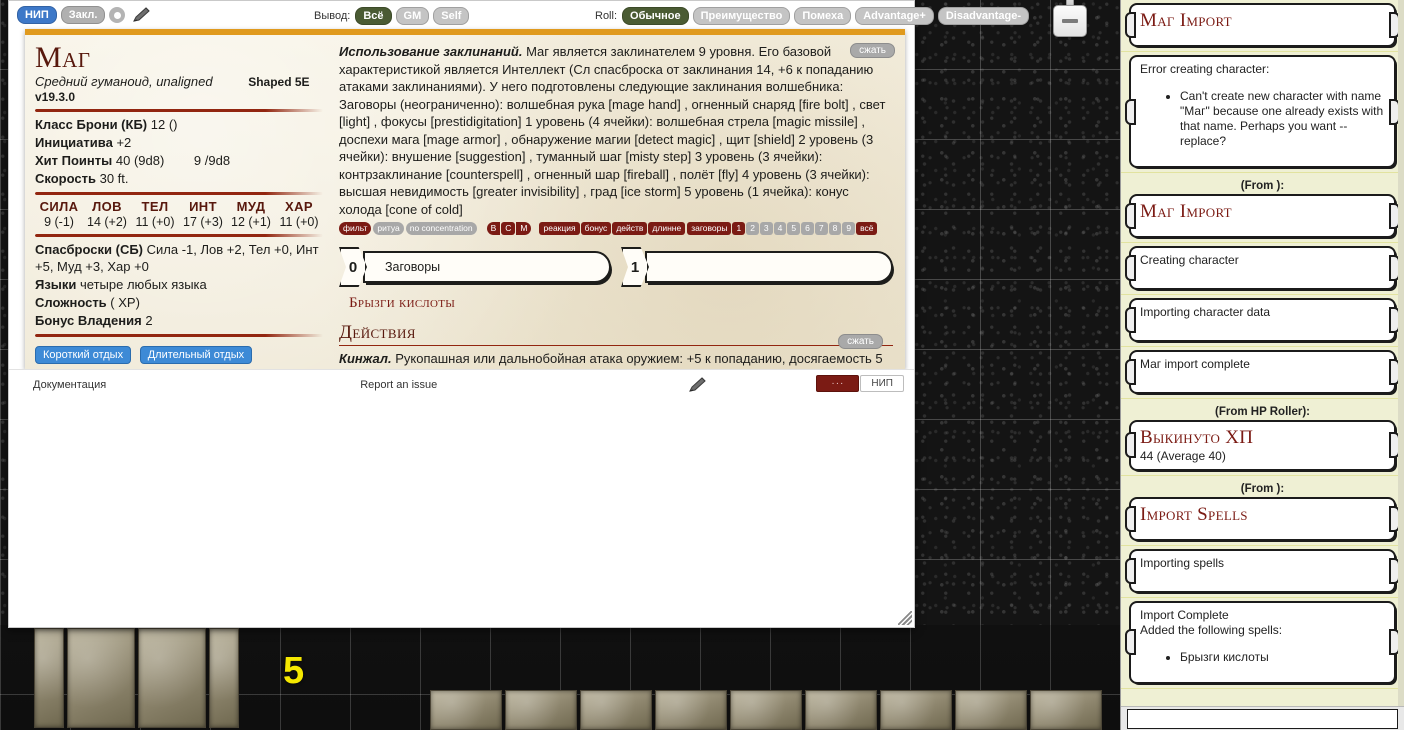 The height and width of the screenshot is (730, 1404). I want to click on filter-button-level-3: 3, so click(766, 228).